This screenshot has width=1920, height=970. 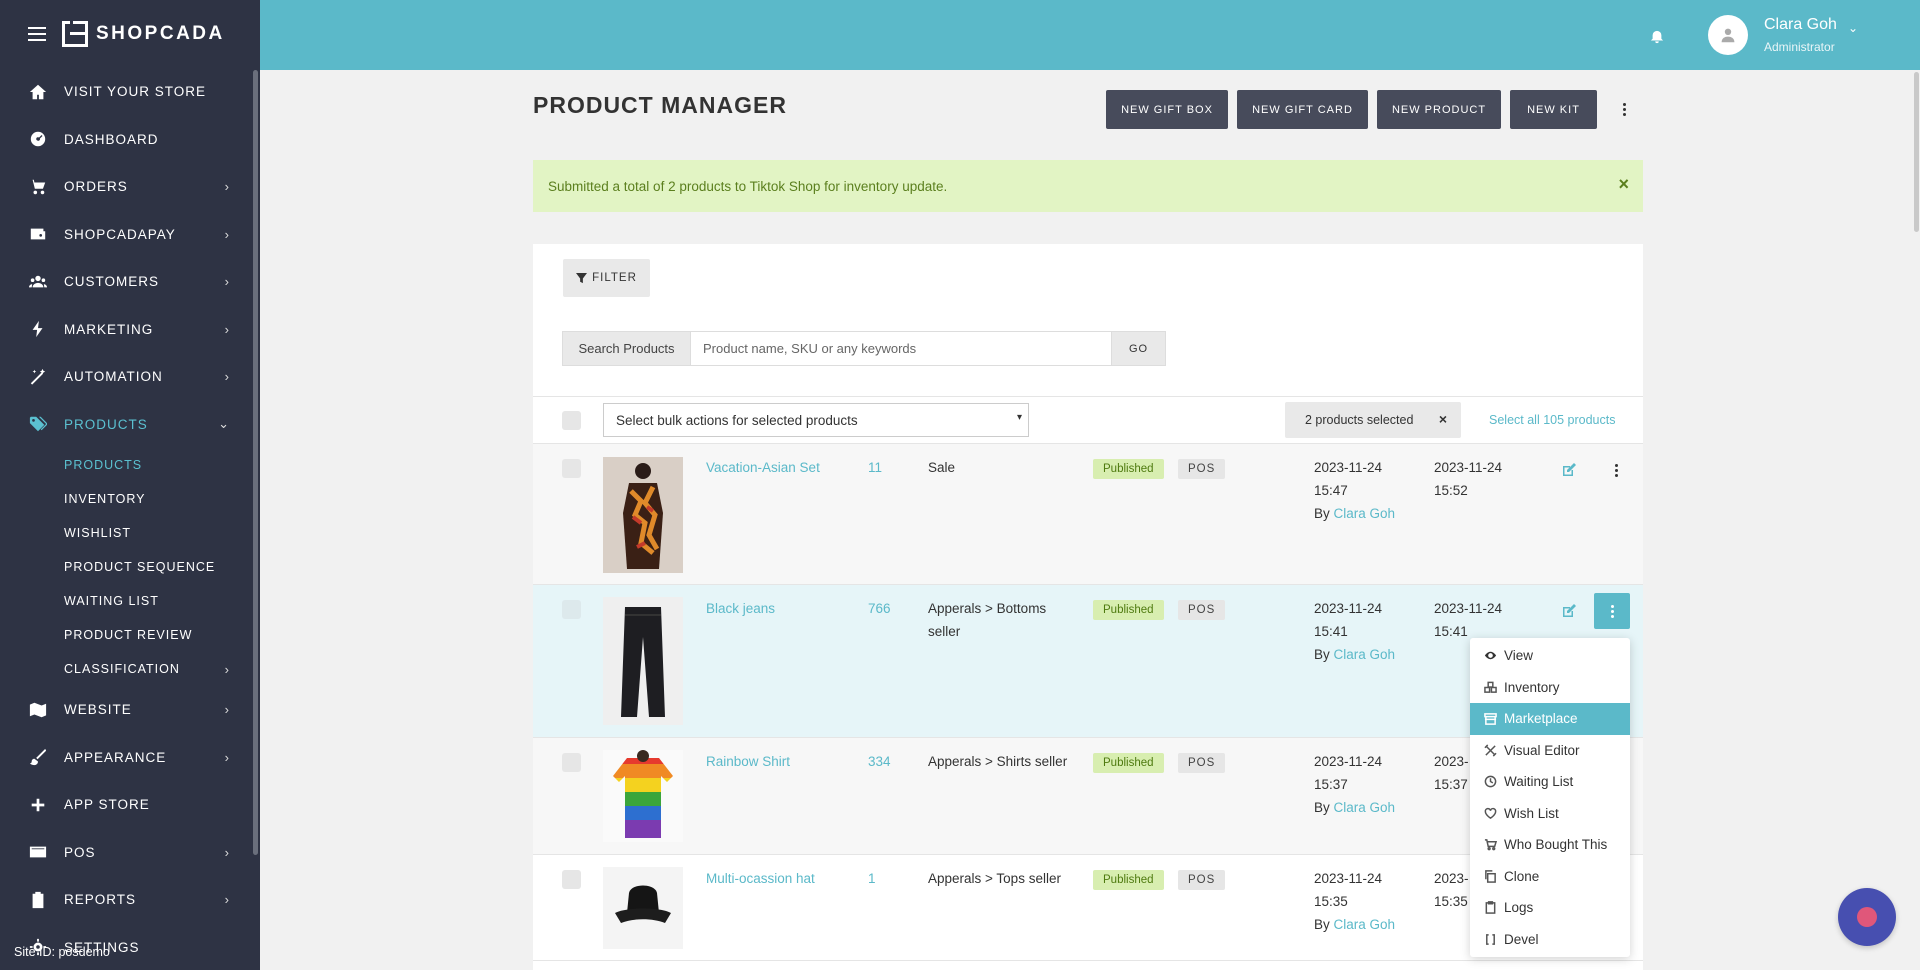 I want to click on sidebar-subitem-product-review: PRODUCT REVIEW, so click(x=130, y=635).